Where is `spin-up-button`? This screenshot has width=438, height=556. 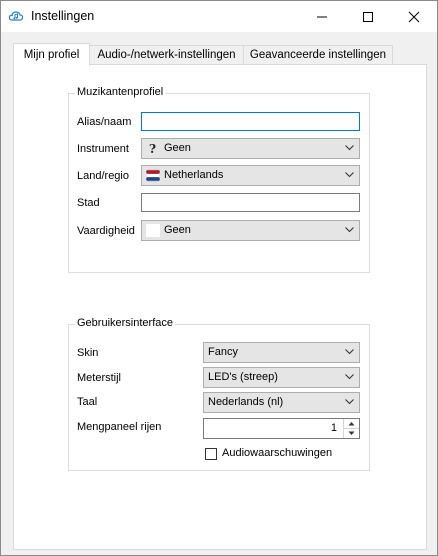 spin-up-button is located at coordinates (351, 424).